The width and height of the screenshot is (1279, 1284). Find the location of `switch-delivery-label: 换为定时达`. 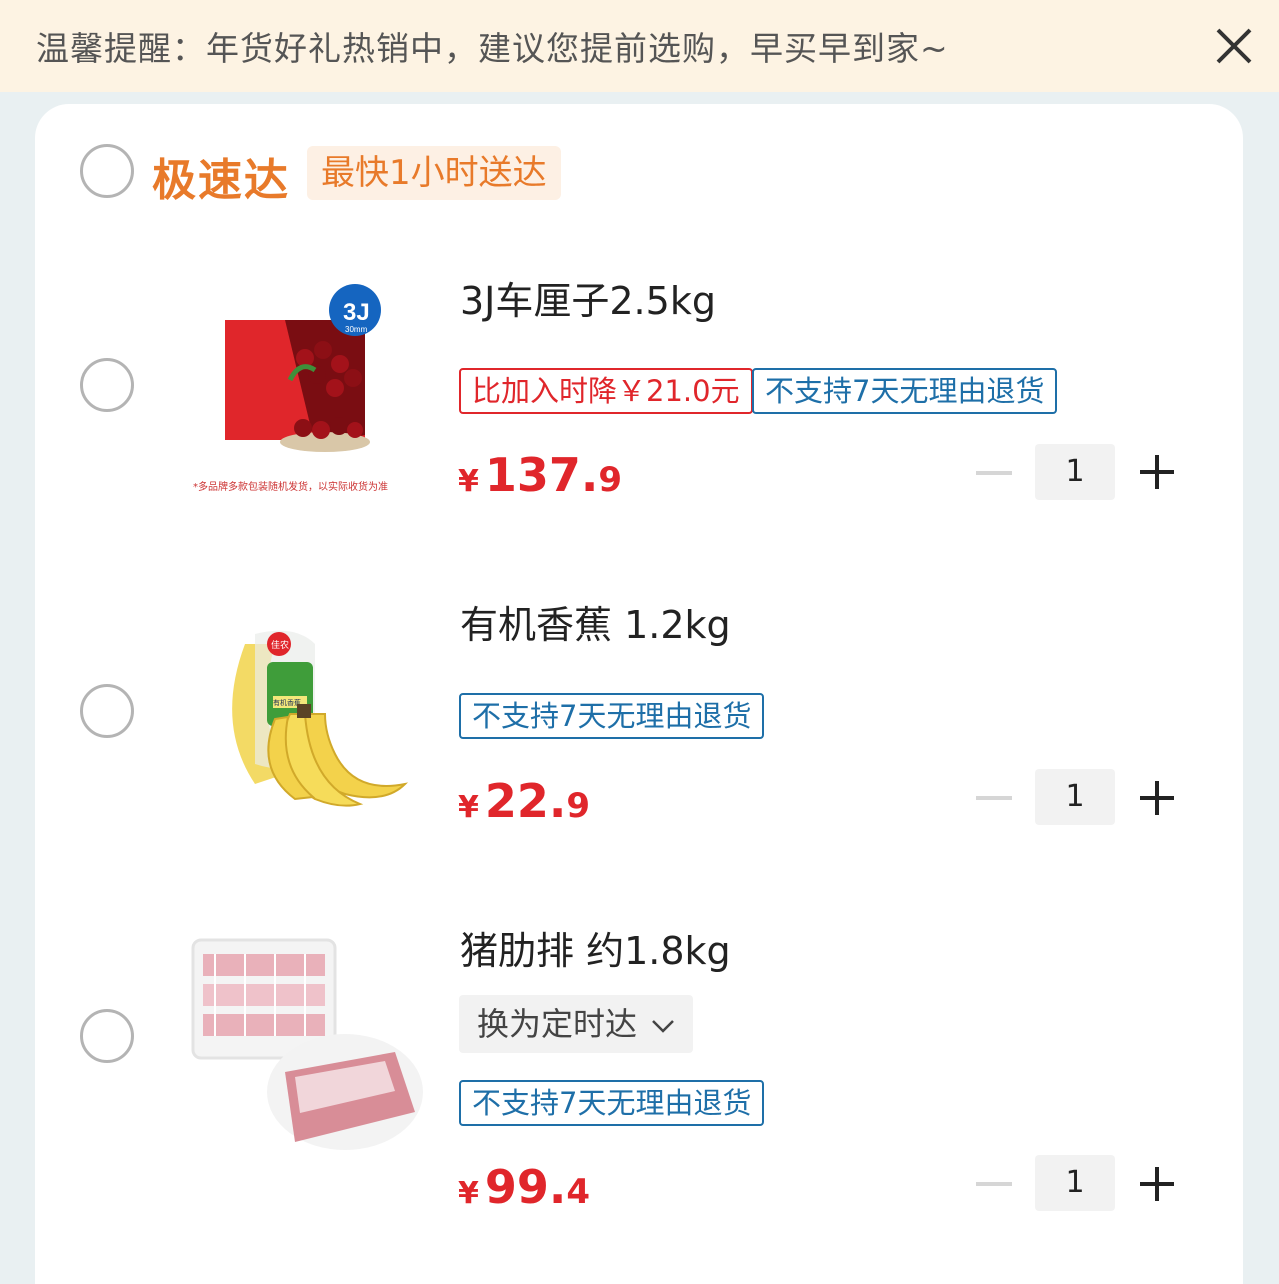

switch-delivery-label: 换为定时达 is located at coordinates (557, 1024).